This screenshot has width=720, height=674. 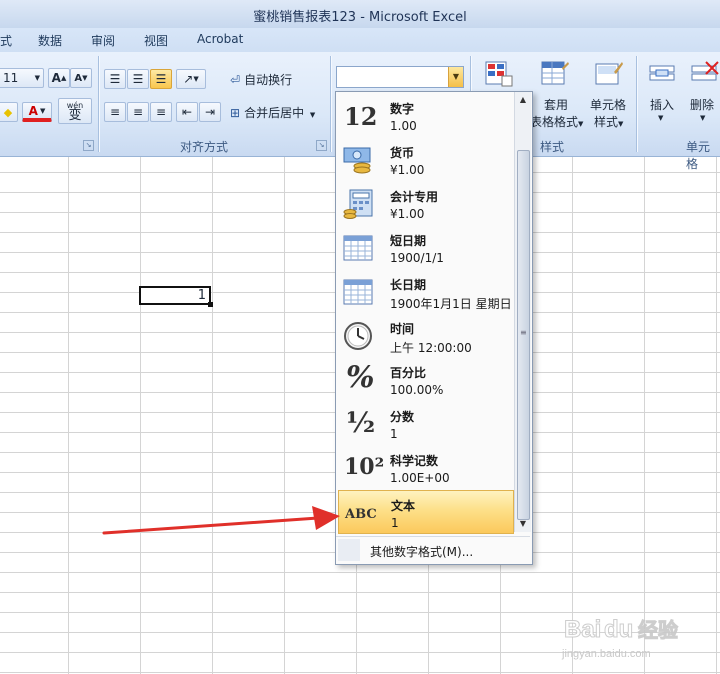 I want to click on watermark-brand: Bai, so click(x=582, y=629).